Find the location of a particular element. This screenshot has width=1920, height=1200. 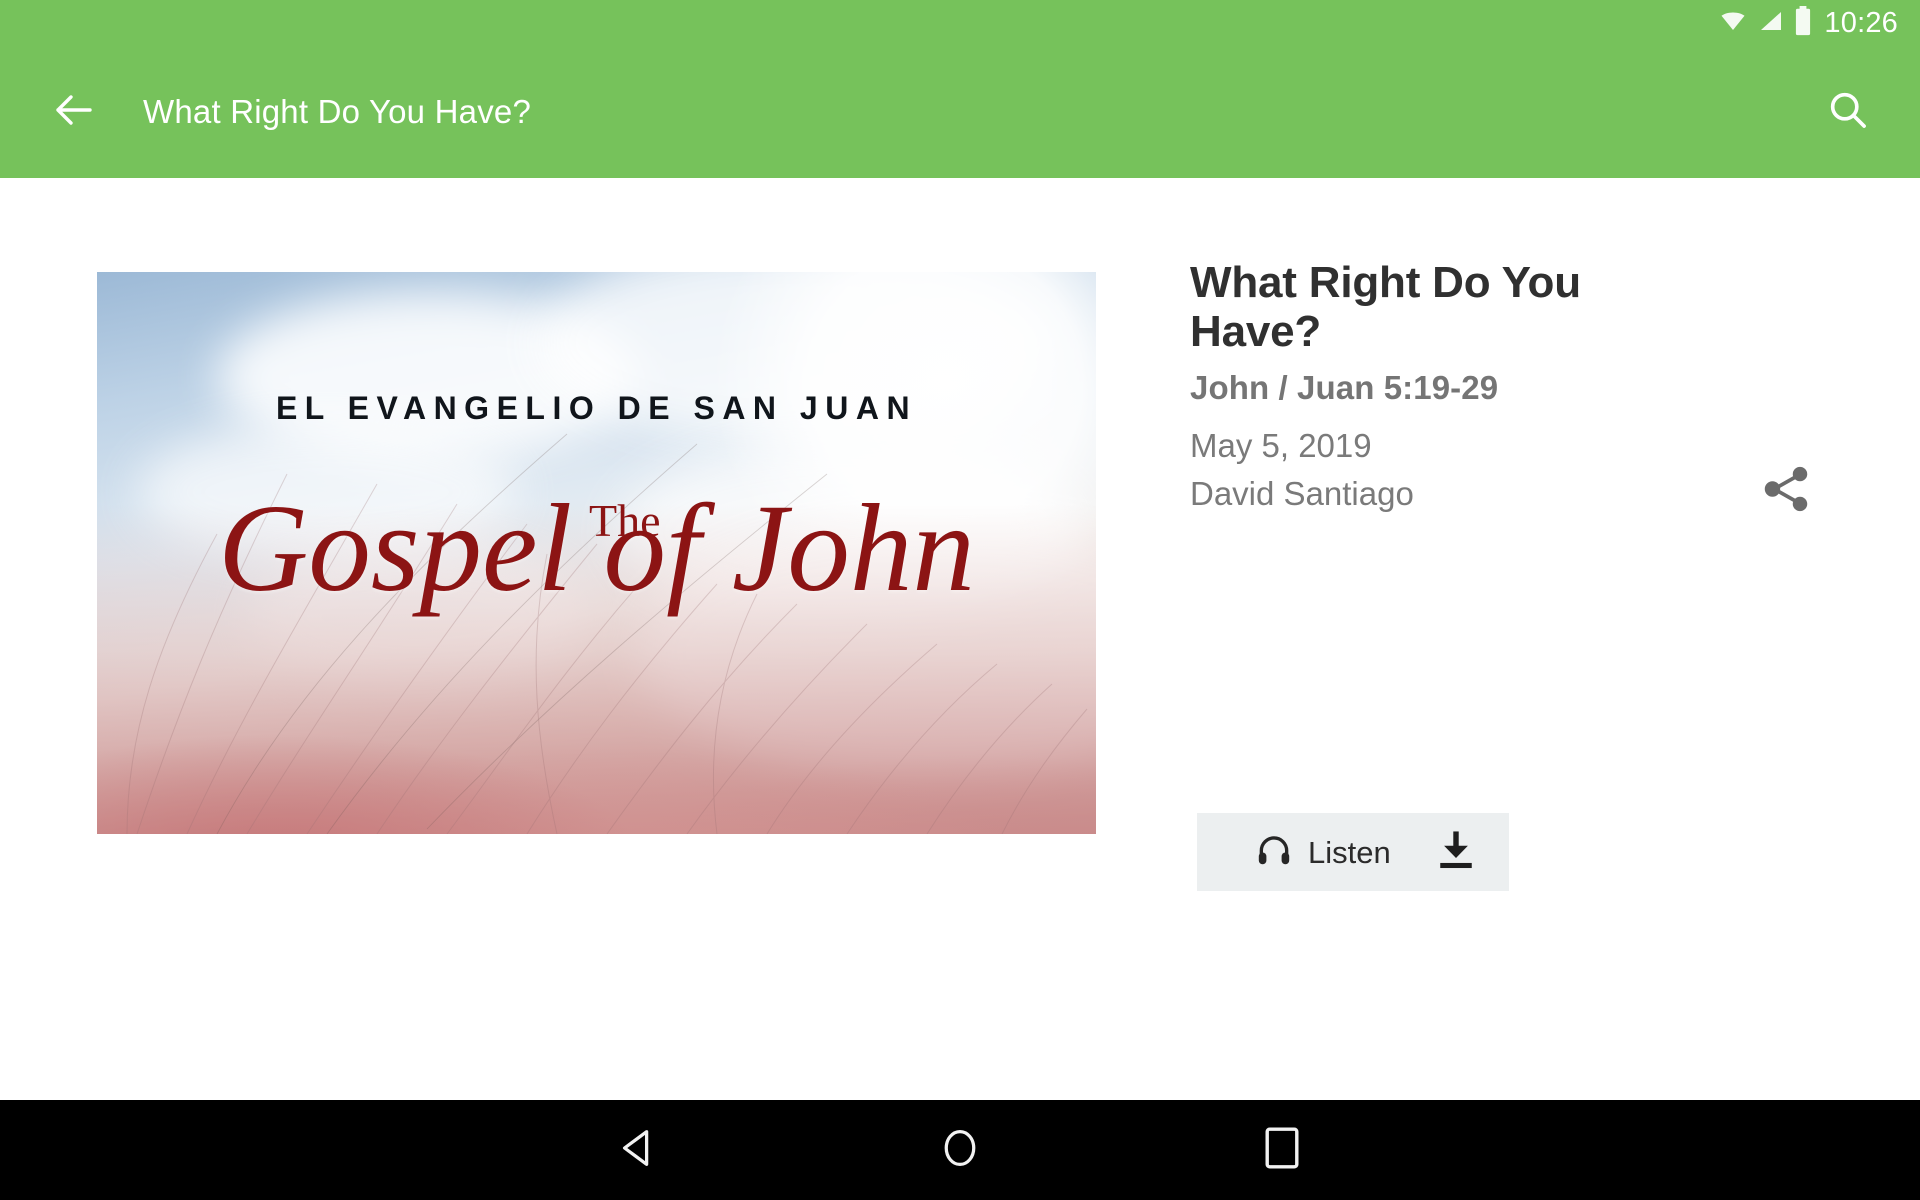

download-button is located at coordinates (1456, 852).